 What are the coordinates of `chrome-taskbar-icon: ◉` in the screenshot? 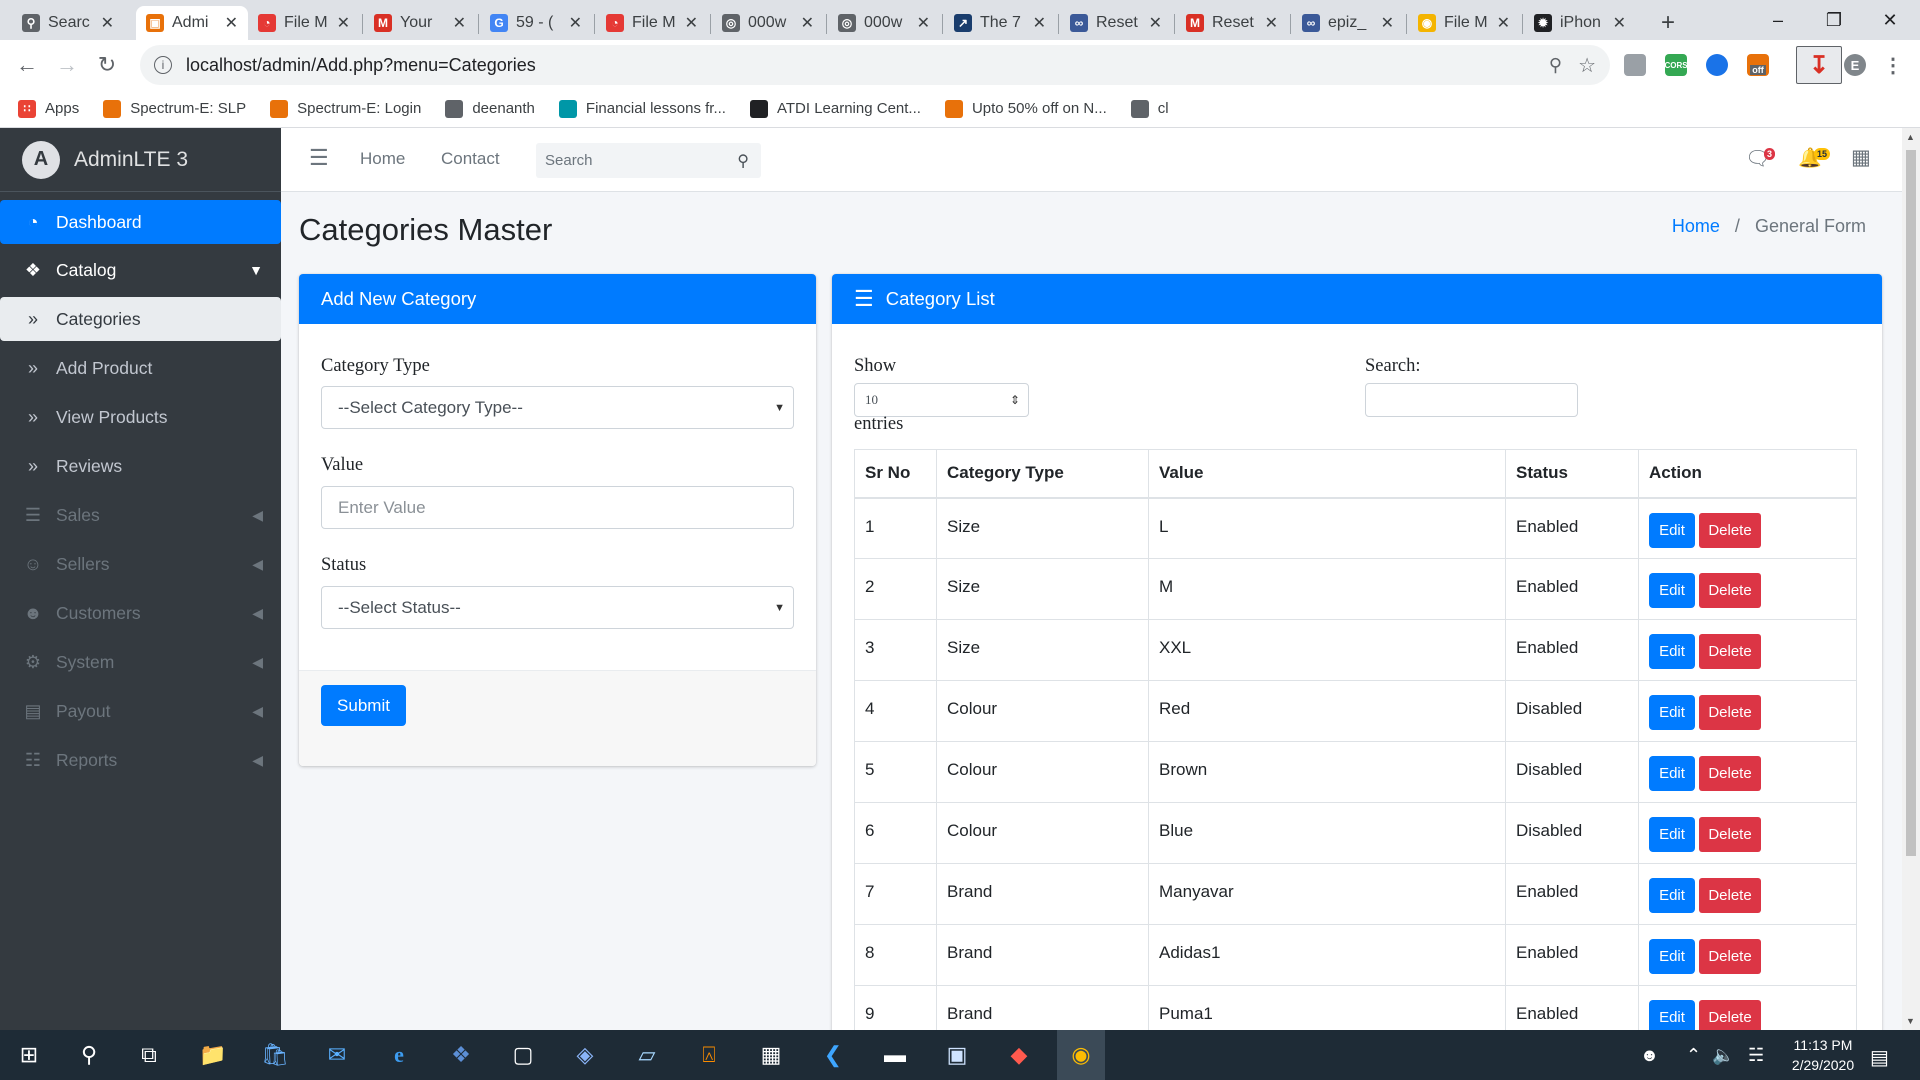 It's located at (1081, 1055).